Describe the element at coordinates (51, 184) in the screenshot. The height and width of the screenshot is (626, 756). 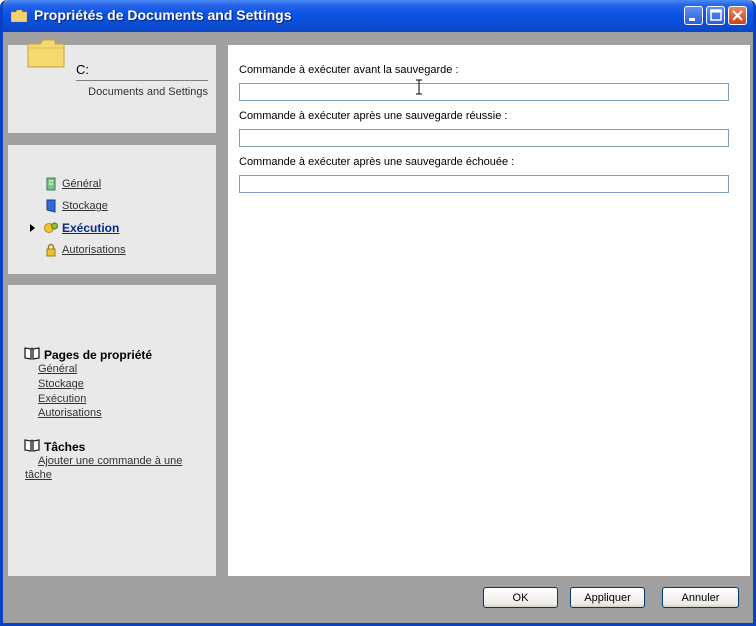
I see `page-icon` at that location.